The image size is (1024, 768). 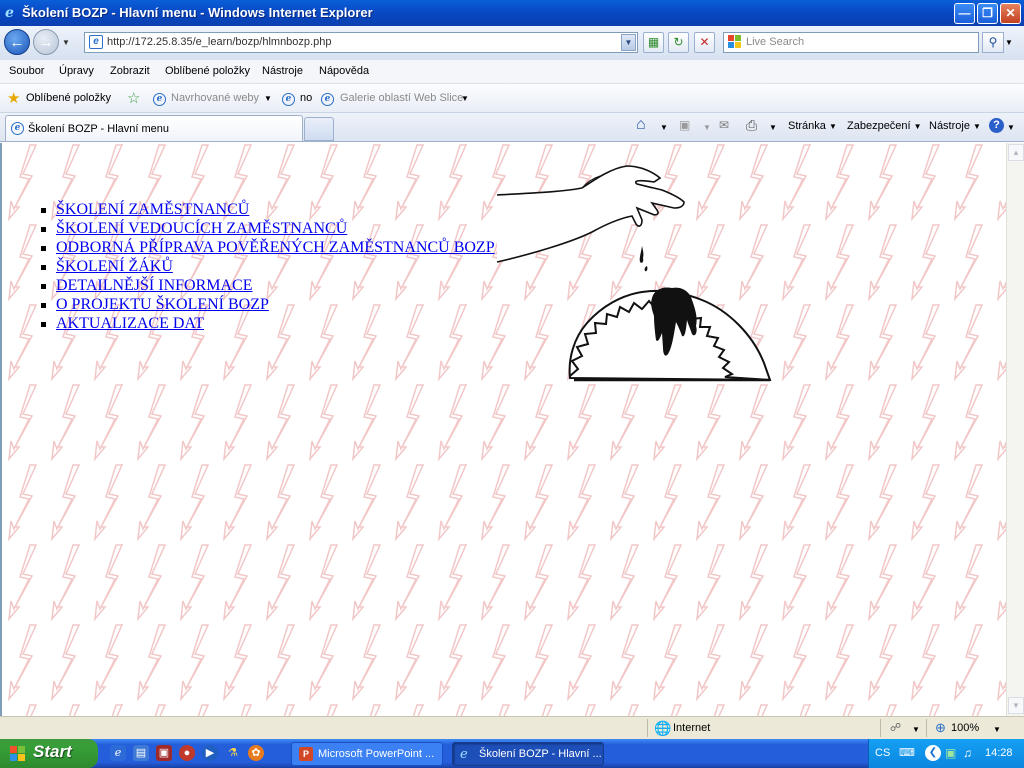 What do you see at coordinates (916, 729) in the screenshot?
I see `protected-mode-dropdown-icon: ▼` at bounding box center [916, 729].